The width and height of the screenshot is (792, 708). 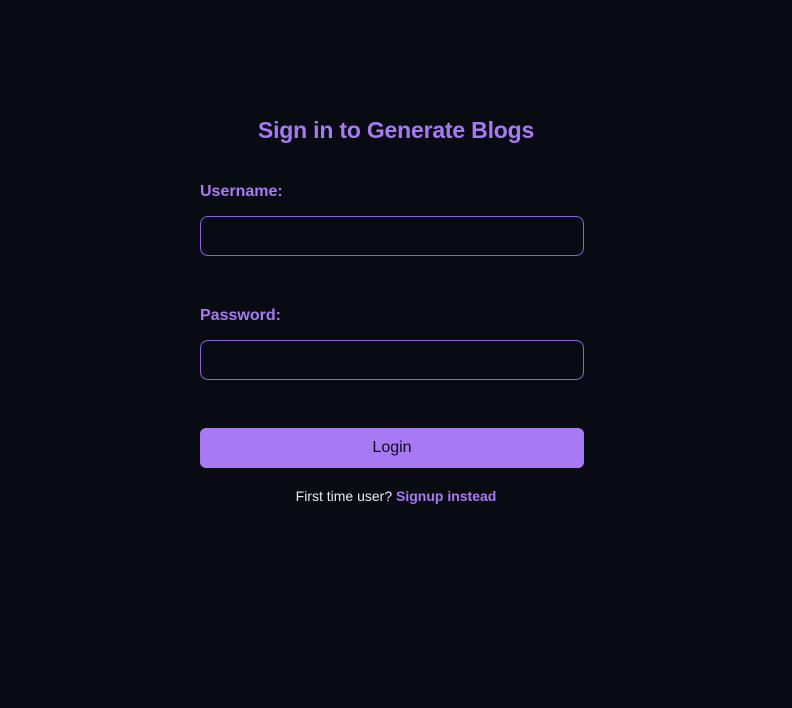 What do you see at coordinates (240, 315) in the screenshot?
I see `password-label: Password:` at bounding box center [240, 315].